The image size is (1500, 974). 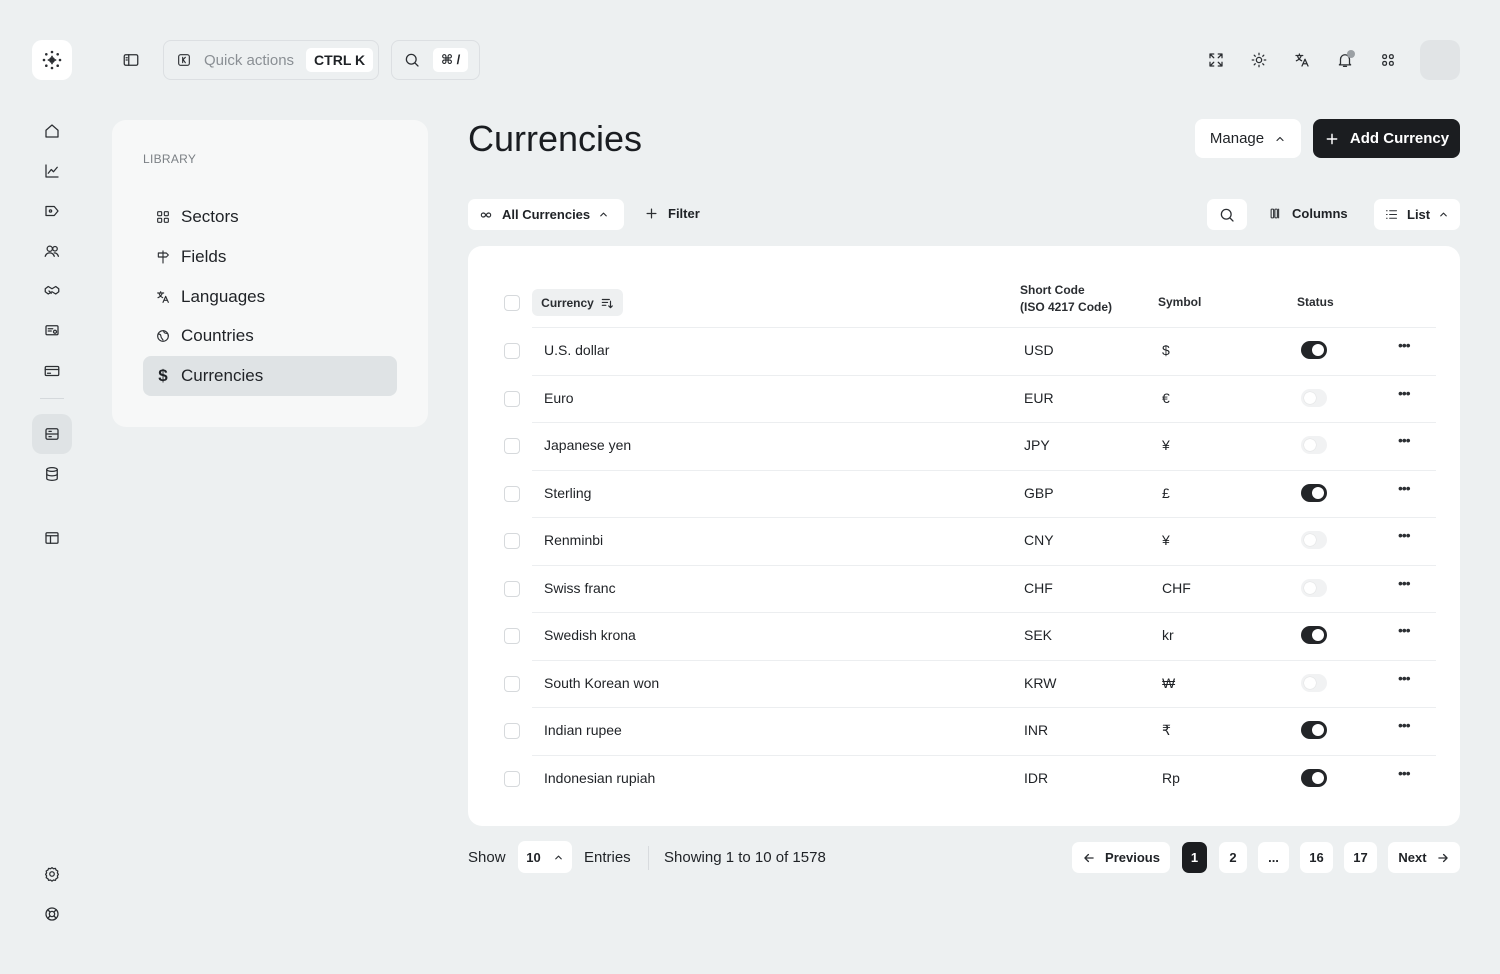 I want to click on rail-documents, so click(x=52, y=331).